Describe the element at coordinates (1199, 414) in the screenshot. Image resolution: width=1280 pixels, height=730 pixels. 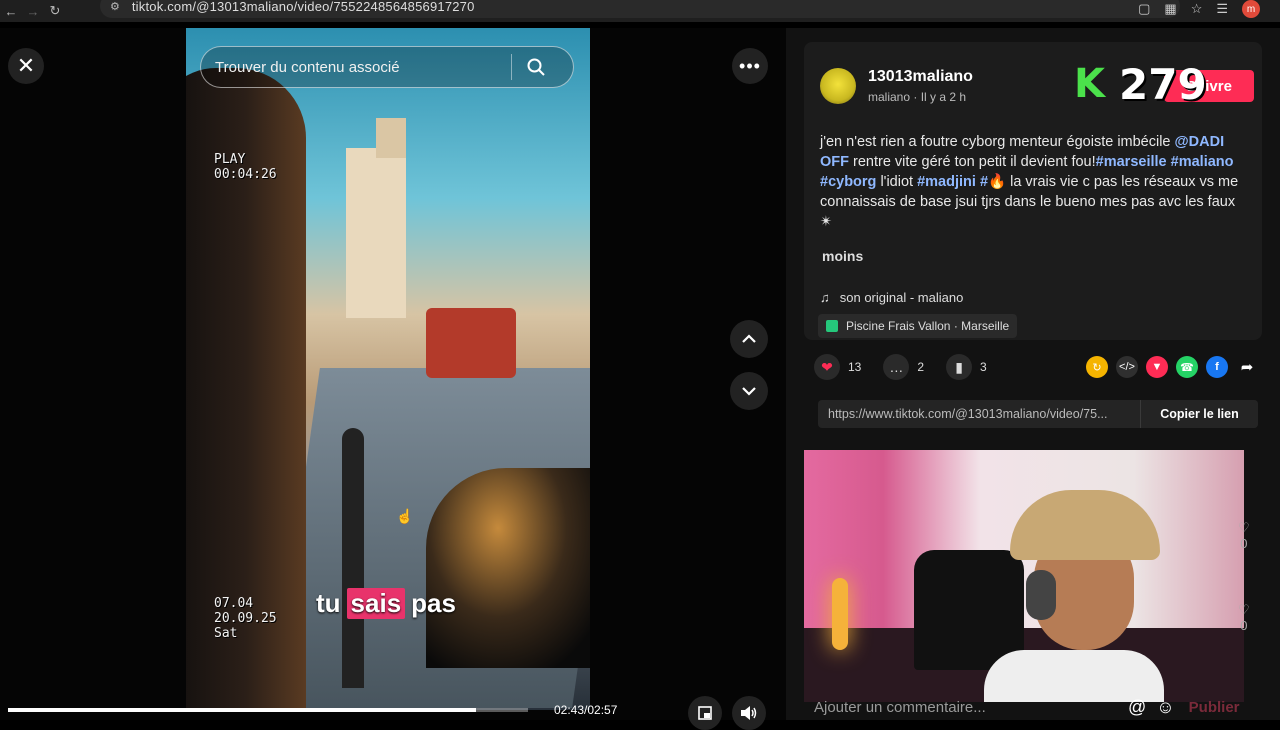
I see `copy-link-button: Copier le lien` at that location.